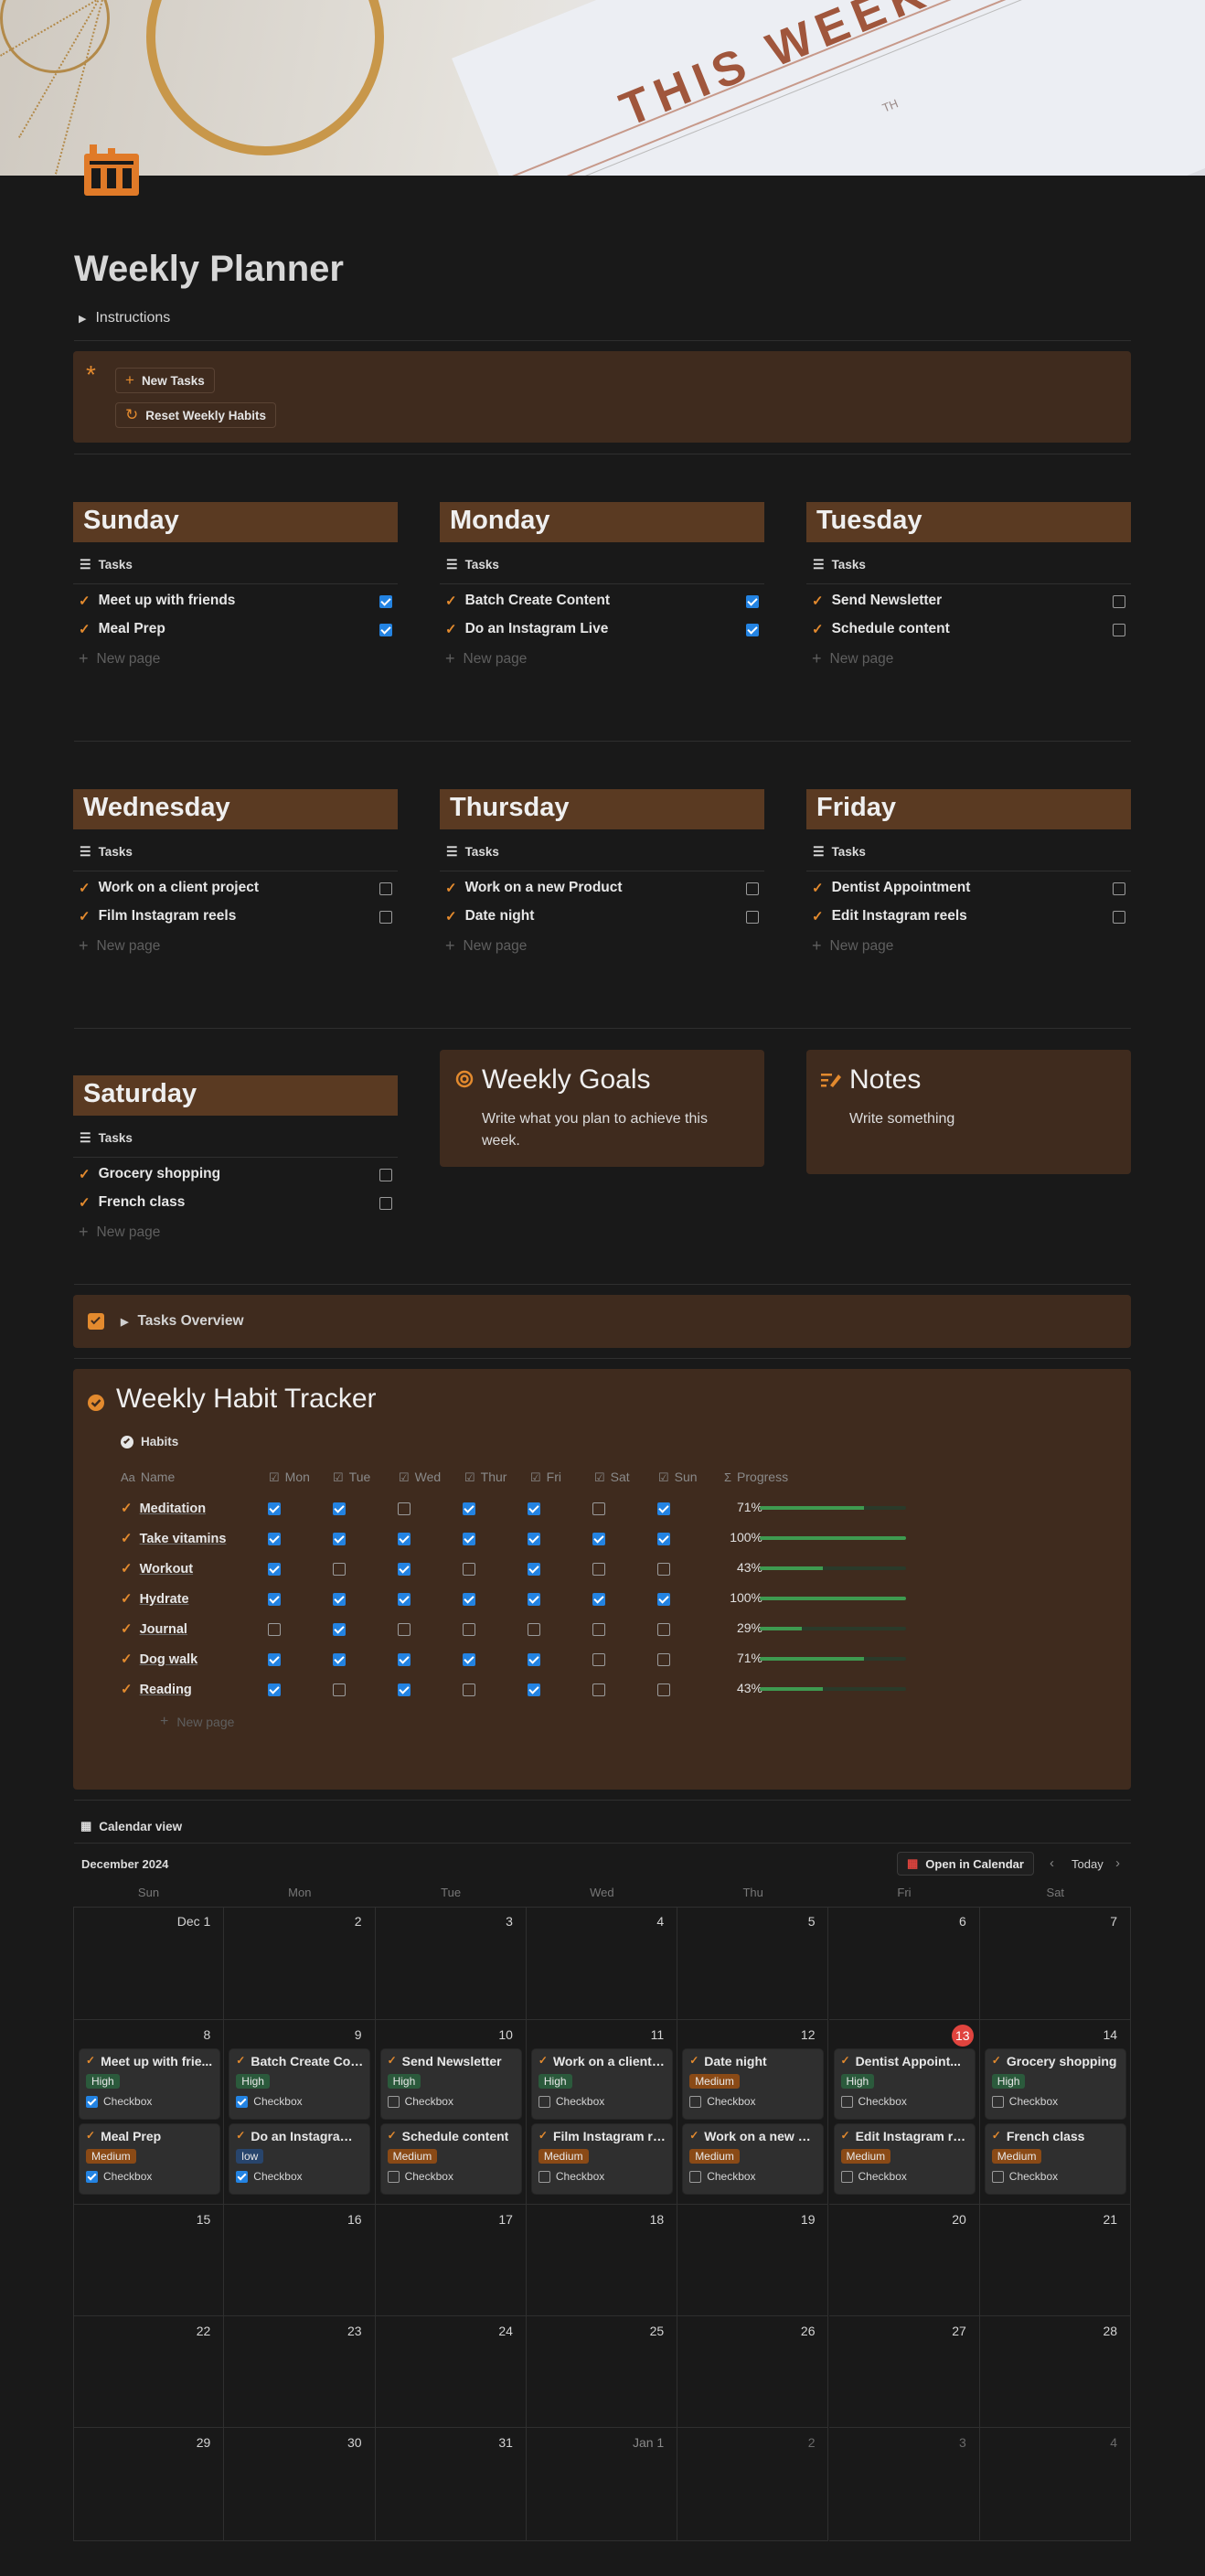 This screenshot has height=2576, width=1205. Describe the element at coordinates (753, 2484) in the screenshot. I see `calendar-day-cell: 2` at that location.